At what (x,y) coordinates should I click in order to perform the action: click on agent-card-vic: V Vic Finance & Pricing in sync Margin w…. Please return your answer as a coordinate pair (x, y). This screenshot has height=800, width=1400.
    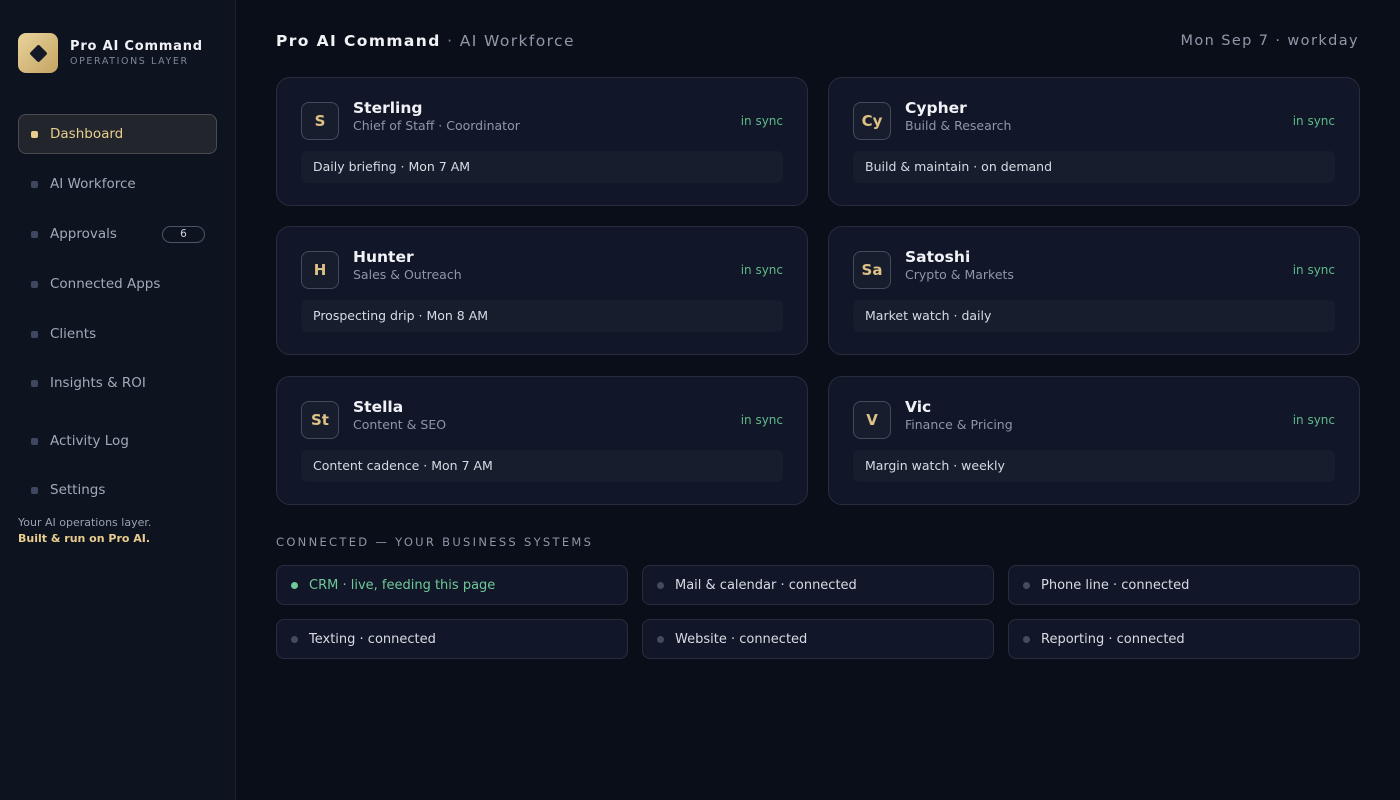
    Looking at the image, I should click on (1094, 440).